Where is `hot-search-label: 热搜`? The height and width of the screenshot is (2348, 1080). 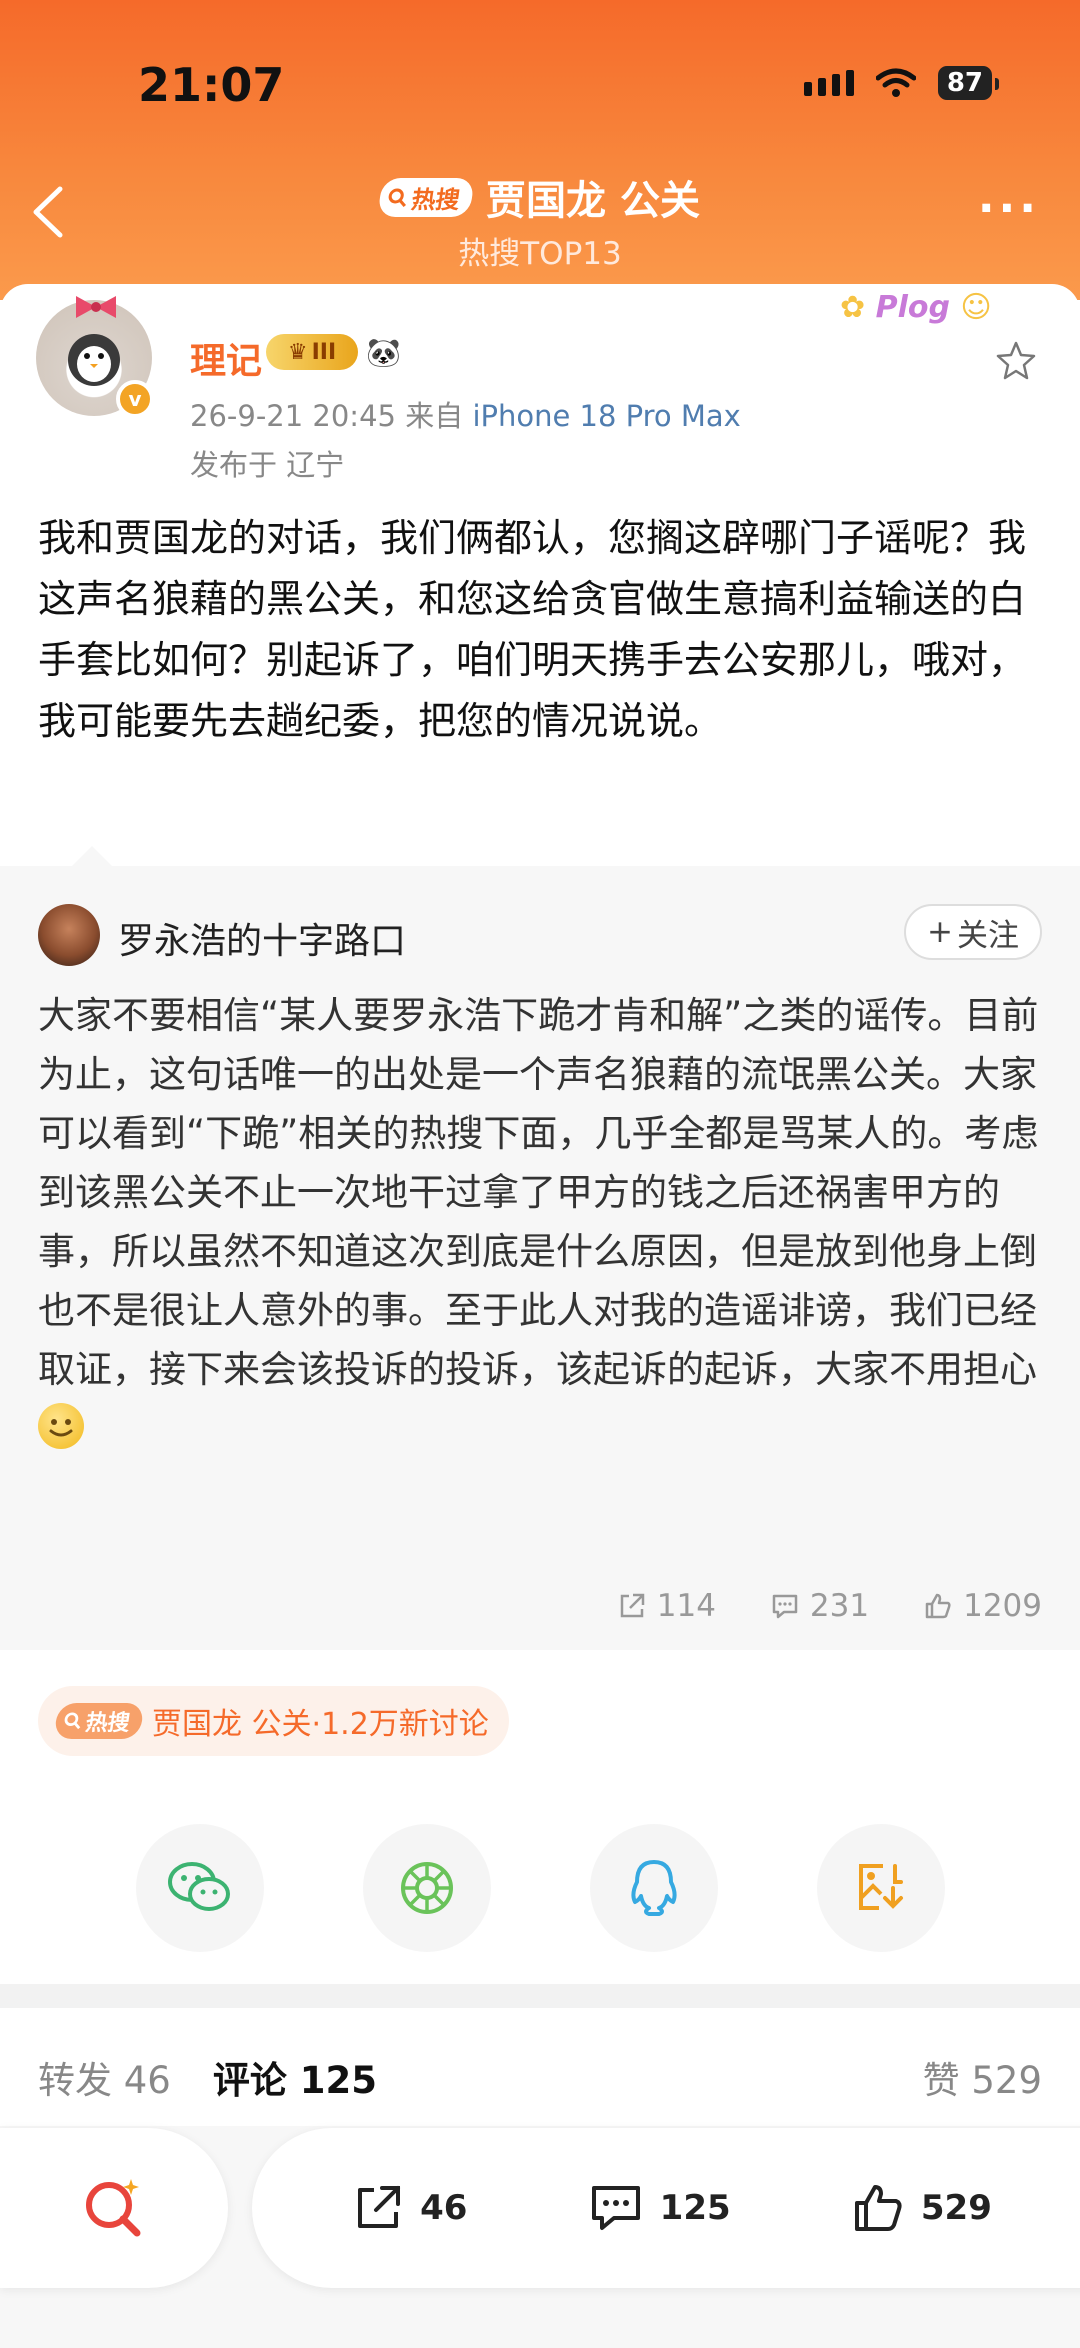 hot-search-label: 热搜 is located at coordinates (435, 199).